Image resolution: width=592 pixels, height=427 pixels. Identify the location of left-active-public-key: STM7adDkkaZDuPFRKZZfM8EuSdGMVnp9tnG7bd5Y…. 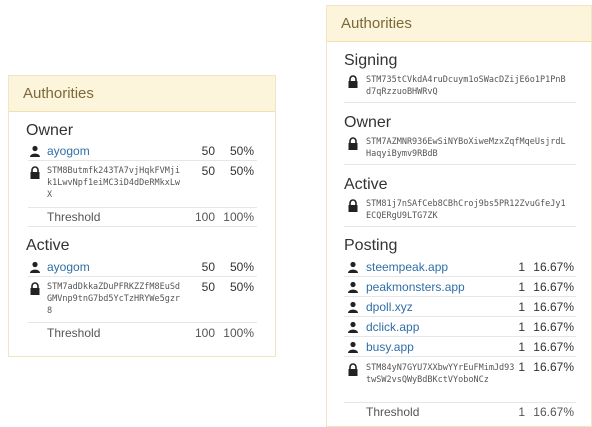
(114, 299).